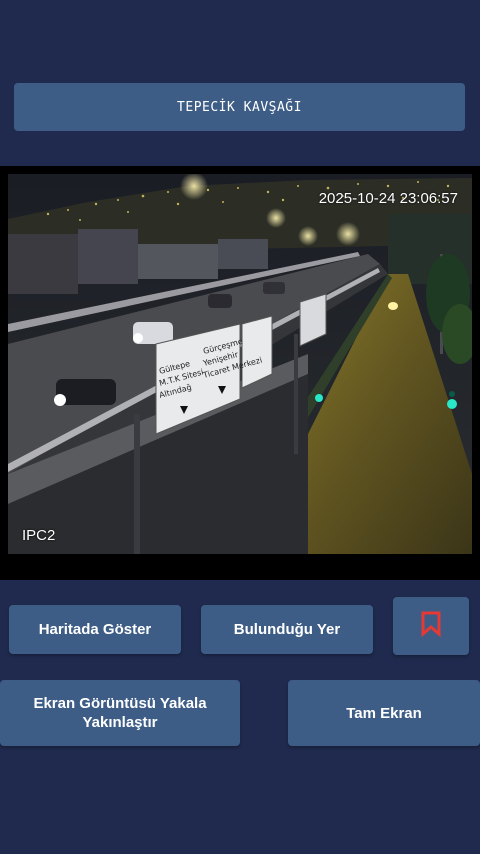  I want to click on camera-title-text: TEPECİK KAVŞAĞI, so click(239, 107).